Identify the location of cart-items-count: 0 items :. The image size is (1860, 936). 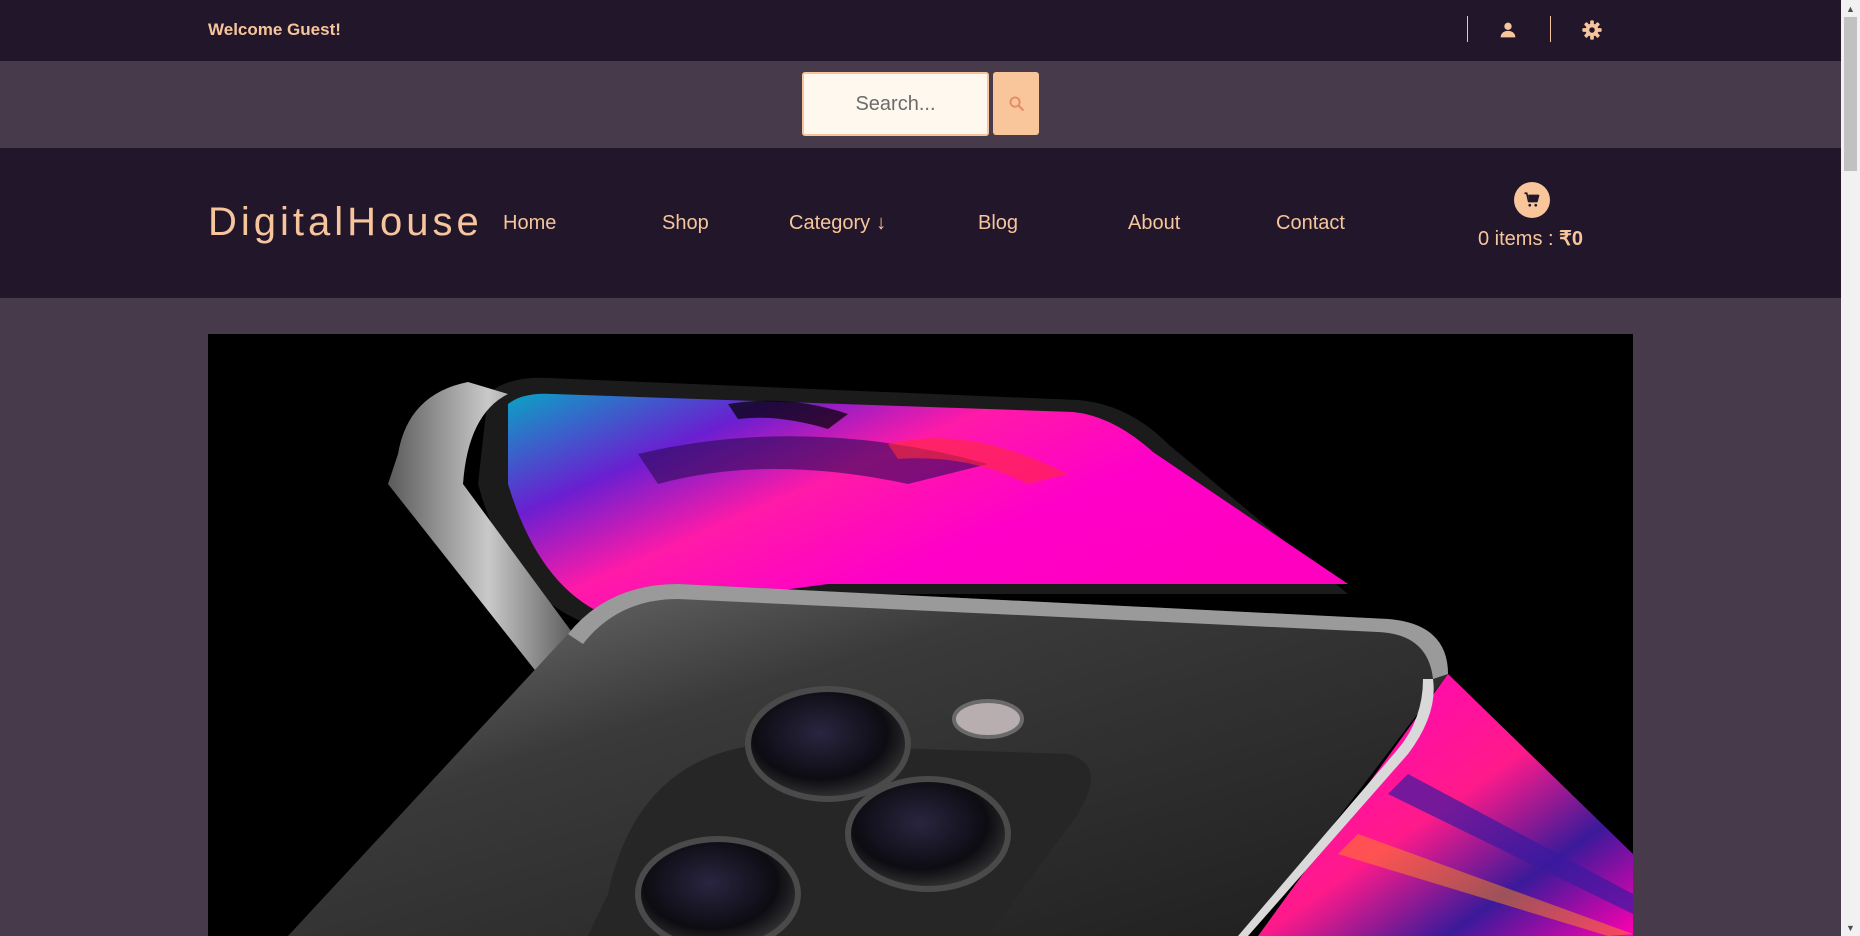
(1519, 239).